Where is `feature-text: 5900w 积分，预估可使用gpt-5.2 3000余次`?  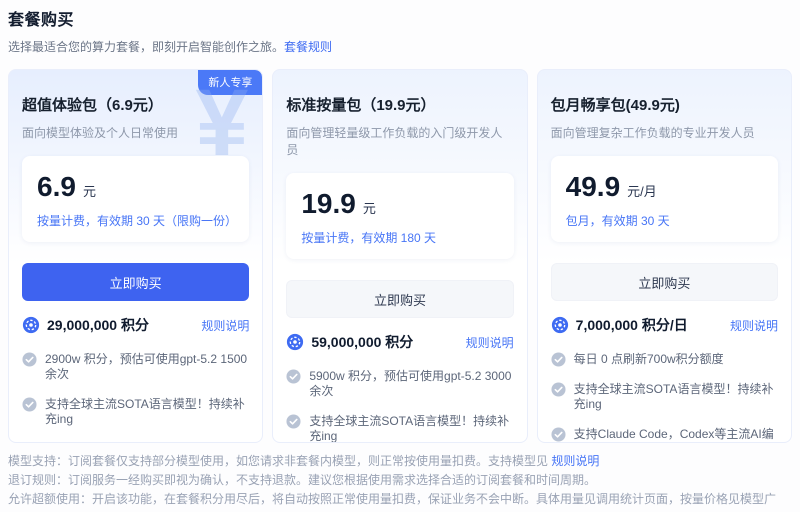 feature-text: 5900w 积分，预估可使用gpt-5.2 3000余次 is located at coordinates (410, 383).